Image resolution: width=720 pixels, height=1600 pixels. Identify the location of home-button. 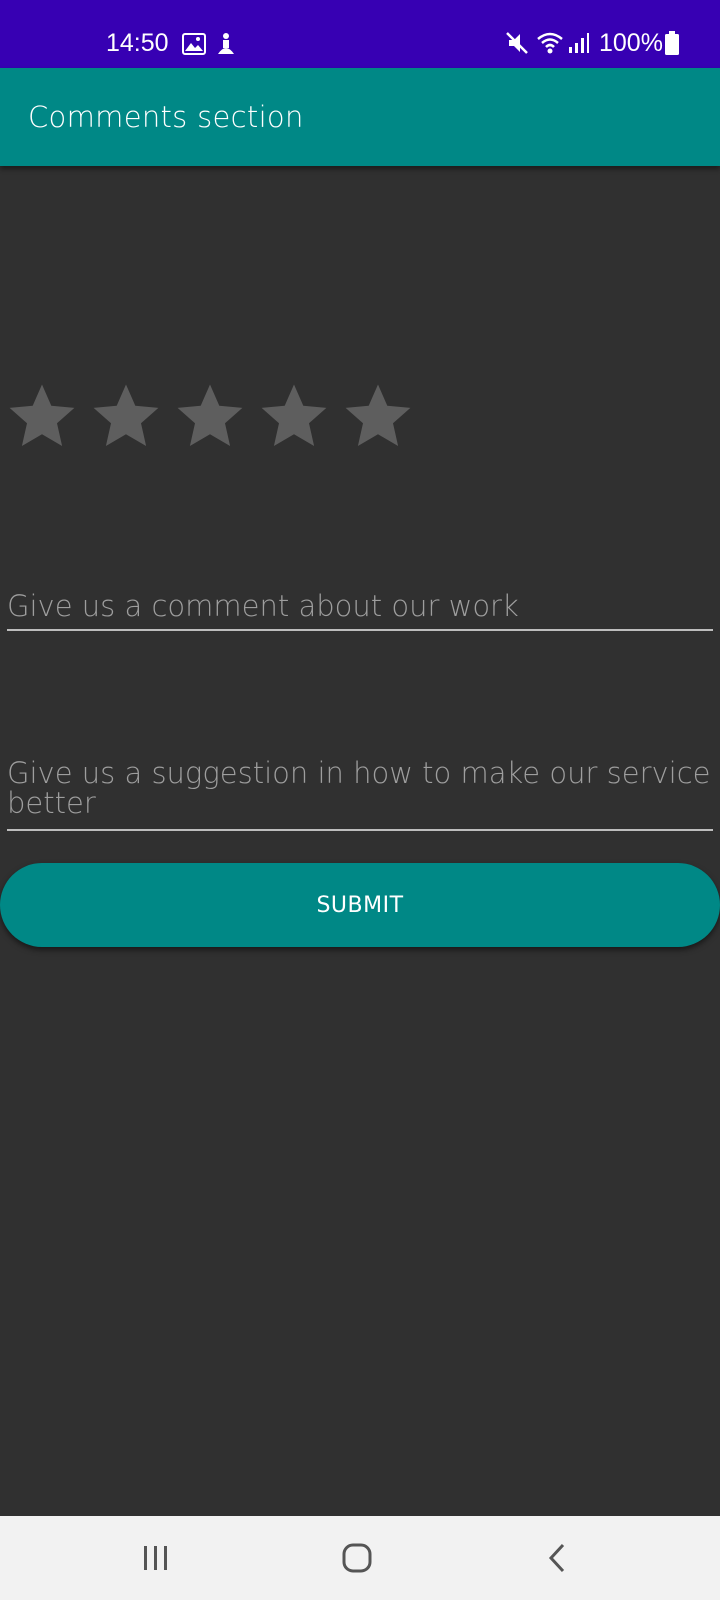
(357, 1558).